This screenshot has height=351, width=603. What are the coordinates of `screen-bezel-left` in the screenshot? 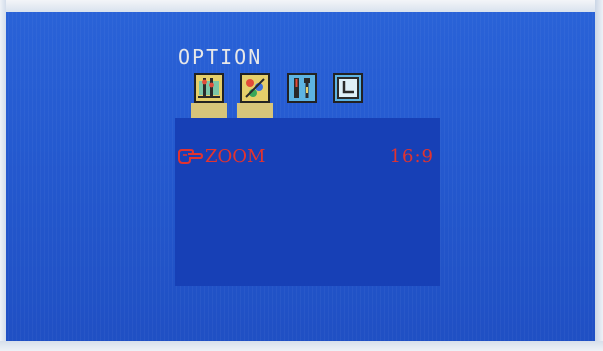 It's located at (3, 175).